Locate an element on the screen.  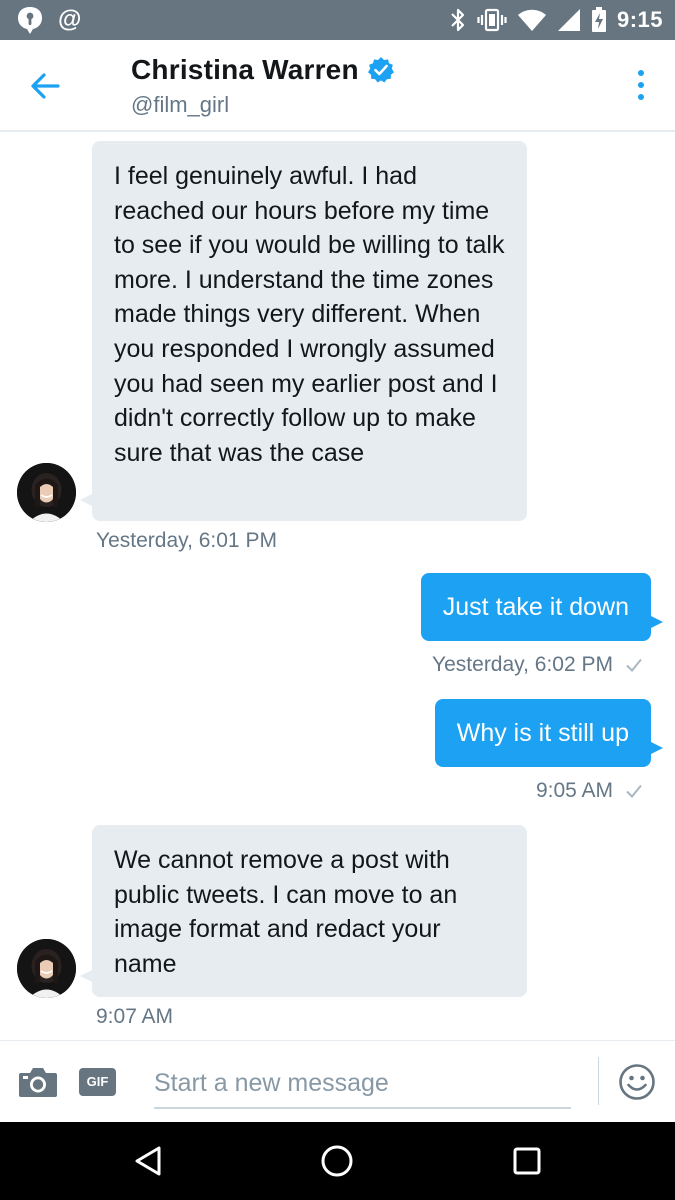
camera-button is located at coordinates (38, 1082).